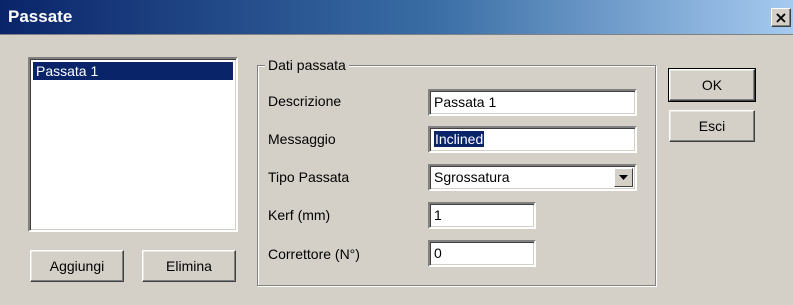 The height and width of the screenshot is (305, 793). What do you see at coordinates (302, 139) in the screenshot?
I see `message-label: Messaggio` at bounding box center [302, 139].